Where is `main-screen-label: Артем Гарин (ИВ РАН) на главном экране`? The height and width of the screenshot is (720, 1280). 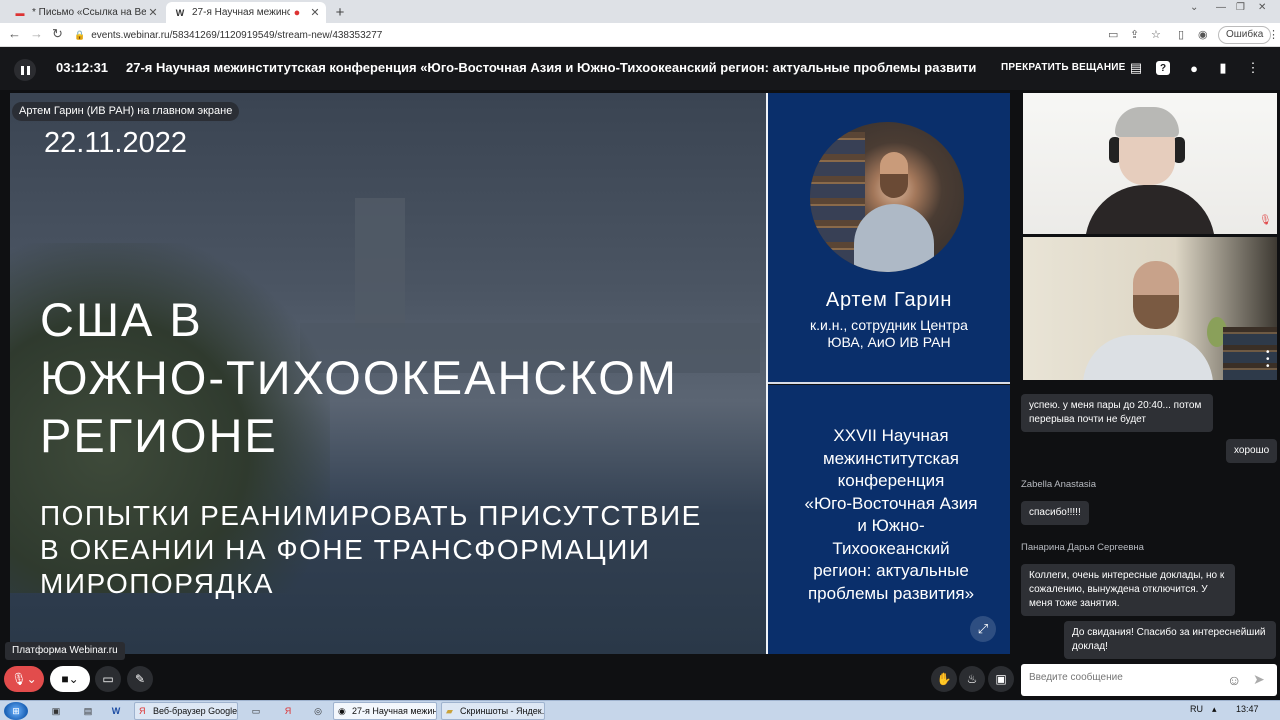 main-screen-label: Артем Гарин (ИВ РАН) на главном экране is located at coordinates (126, 111).